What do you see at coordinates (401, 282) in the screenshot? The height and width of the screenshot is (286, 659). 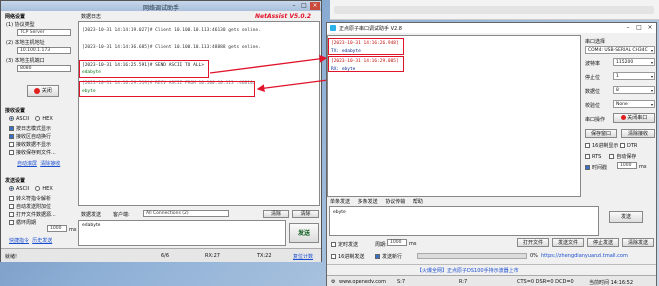 I see `status-sent: S:7` at bounding box center [401, 282].